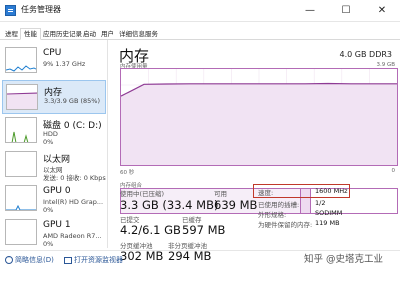 Image resolution: width=400 pixels, height=299 pixels. What do you see at coordinates (204, 230) in the screenshot?
I see `cached-value: 597 MB` at bounding box center [204, 230].